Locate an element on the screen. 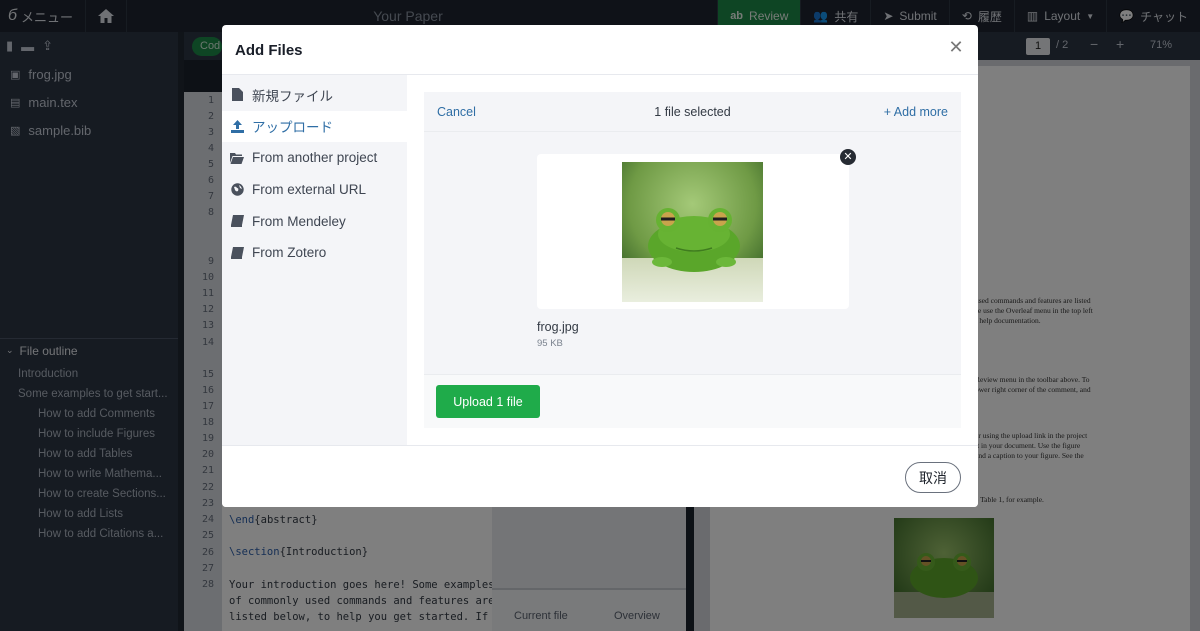  source-label: From Mendeley is located at coordinates (299, 221).